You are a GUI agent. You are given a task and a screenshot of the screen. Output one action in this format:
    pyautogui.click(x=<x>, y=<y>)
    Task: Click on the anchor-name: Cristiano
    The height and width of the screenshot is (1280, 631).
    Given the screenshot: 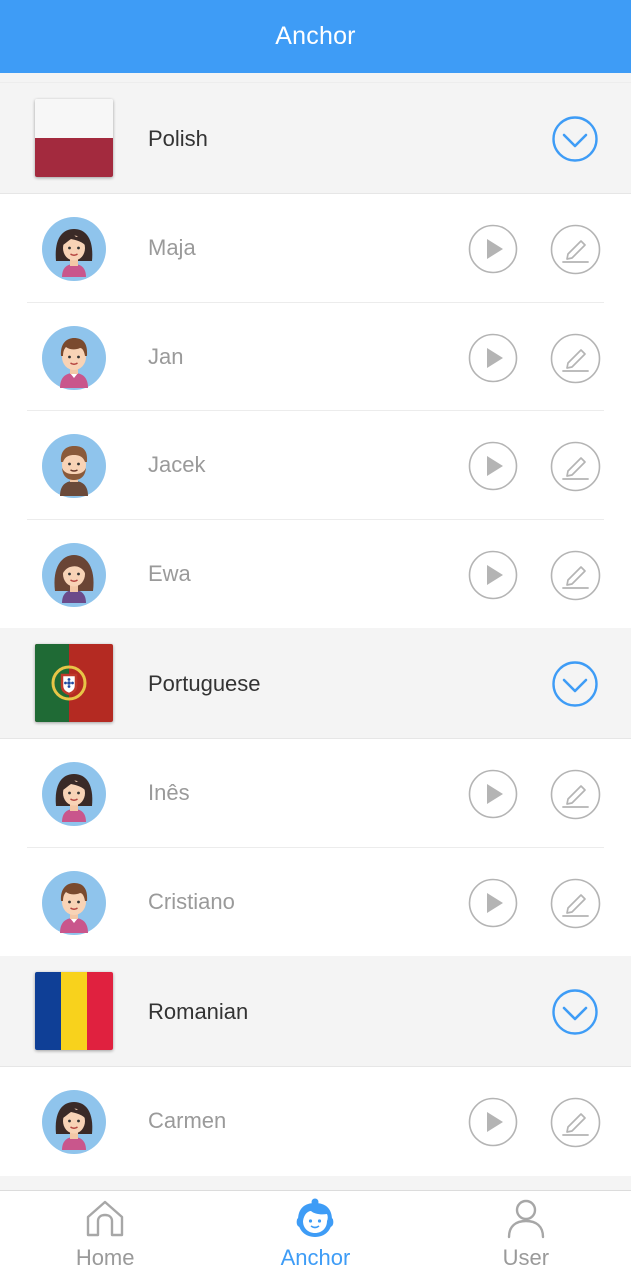 What is the action you would take?
    pyautogui.click(x=191, y=901)
    